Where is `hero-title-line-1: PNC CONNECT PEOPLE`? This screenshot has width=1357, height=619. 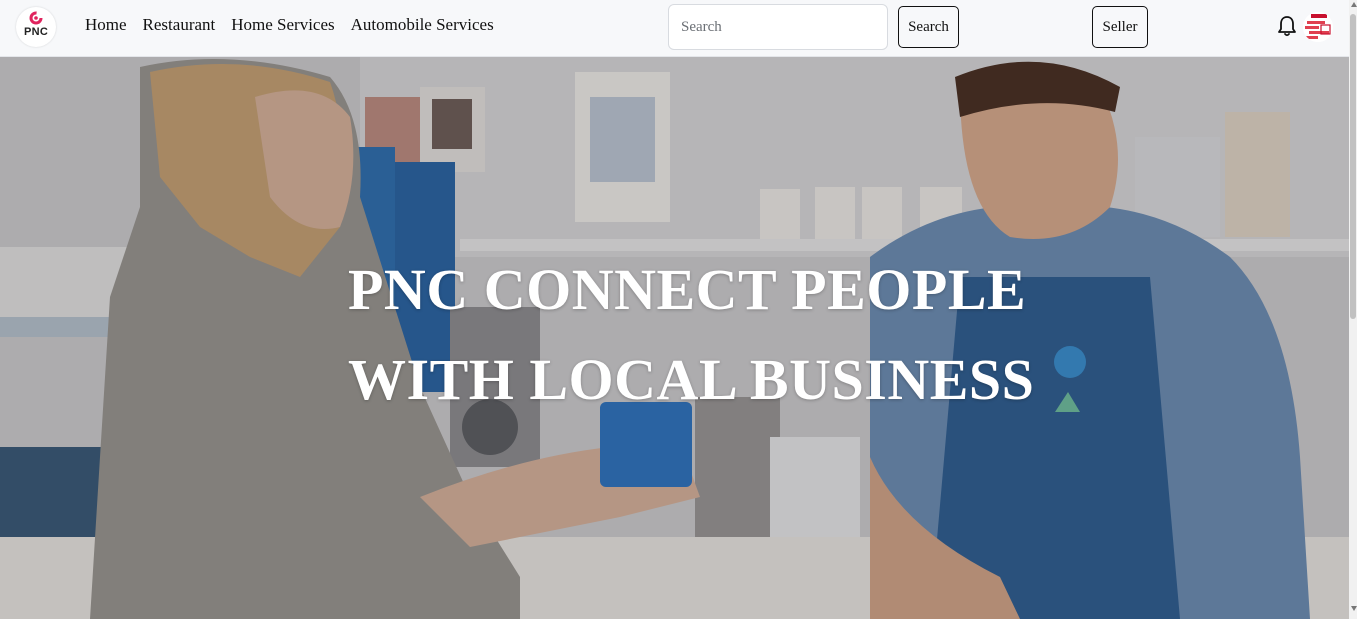
hero-title-line-1: PNC CONNECT PEOPLE is located at coordinates (687, 289).